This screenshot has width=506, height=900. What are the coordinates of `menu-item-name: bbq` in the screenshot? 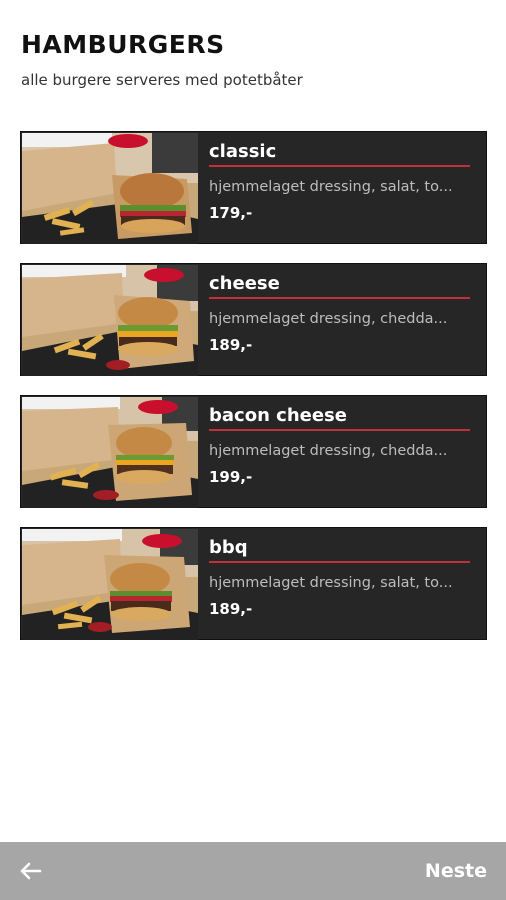 It's located at (339, 549).